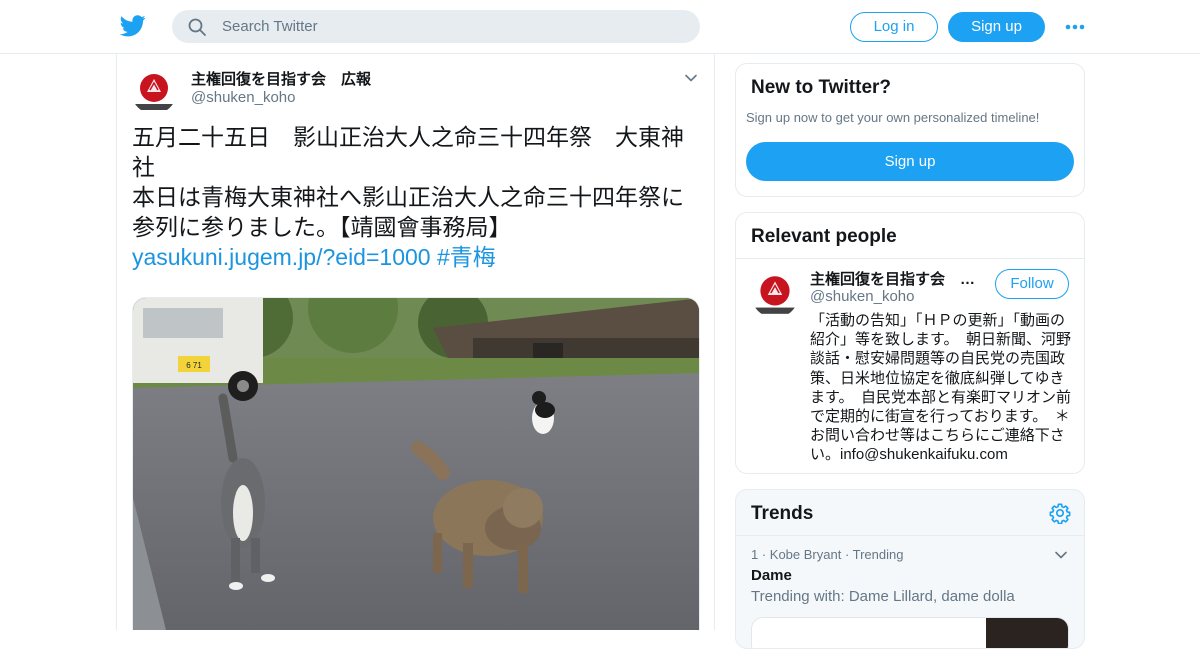 Image resolution: width=1200 pixels, height=649 pixels. I want to click on trend-thumbnail-image, so click(1027, 633).